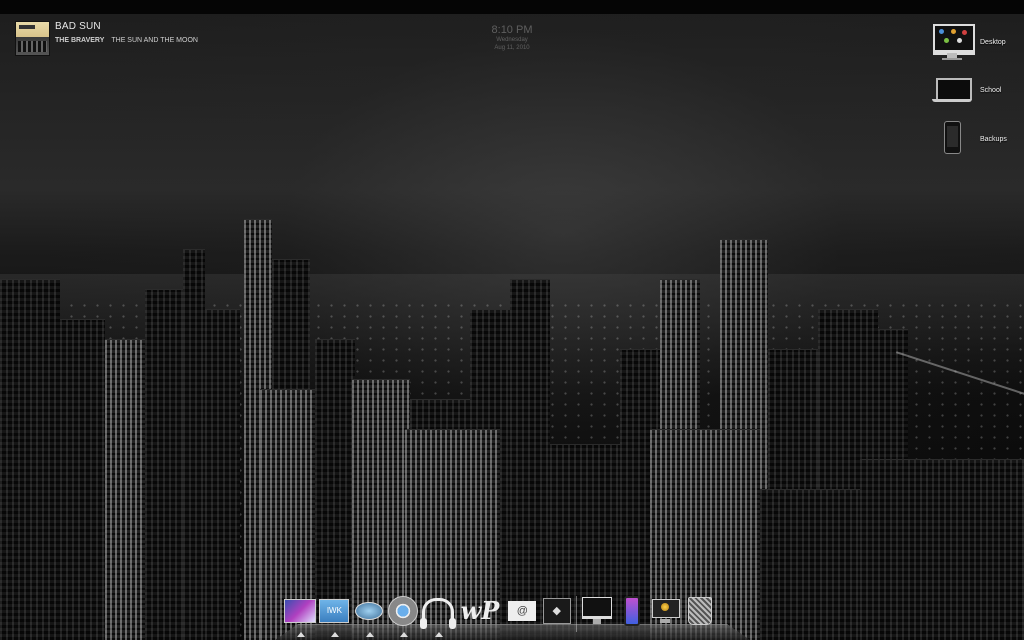 This screenshot has width=1024, height=640. Describe the element at coordinates (993, 139) in the screenshot. I see `desktop-item-label: Backups` at that location.